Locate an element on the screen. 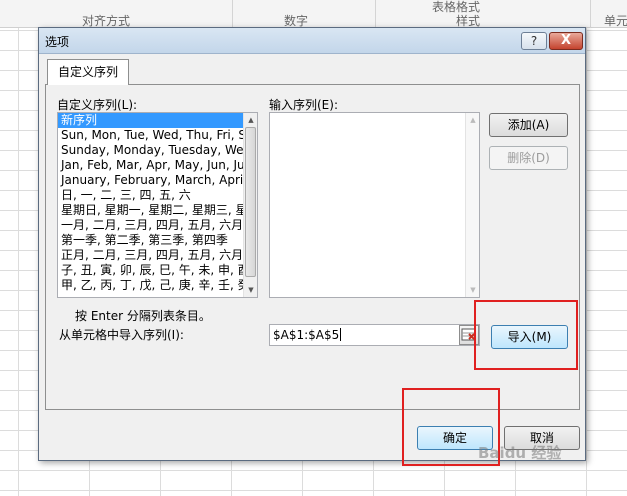 This screenshot has height=496, width=627. list-item: 甲, 乙, 丙, 丁, 戊, 己, 庚, 辛, 壬, 癸 is located at coordinates (150, 285).